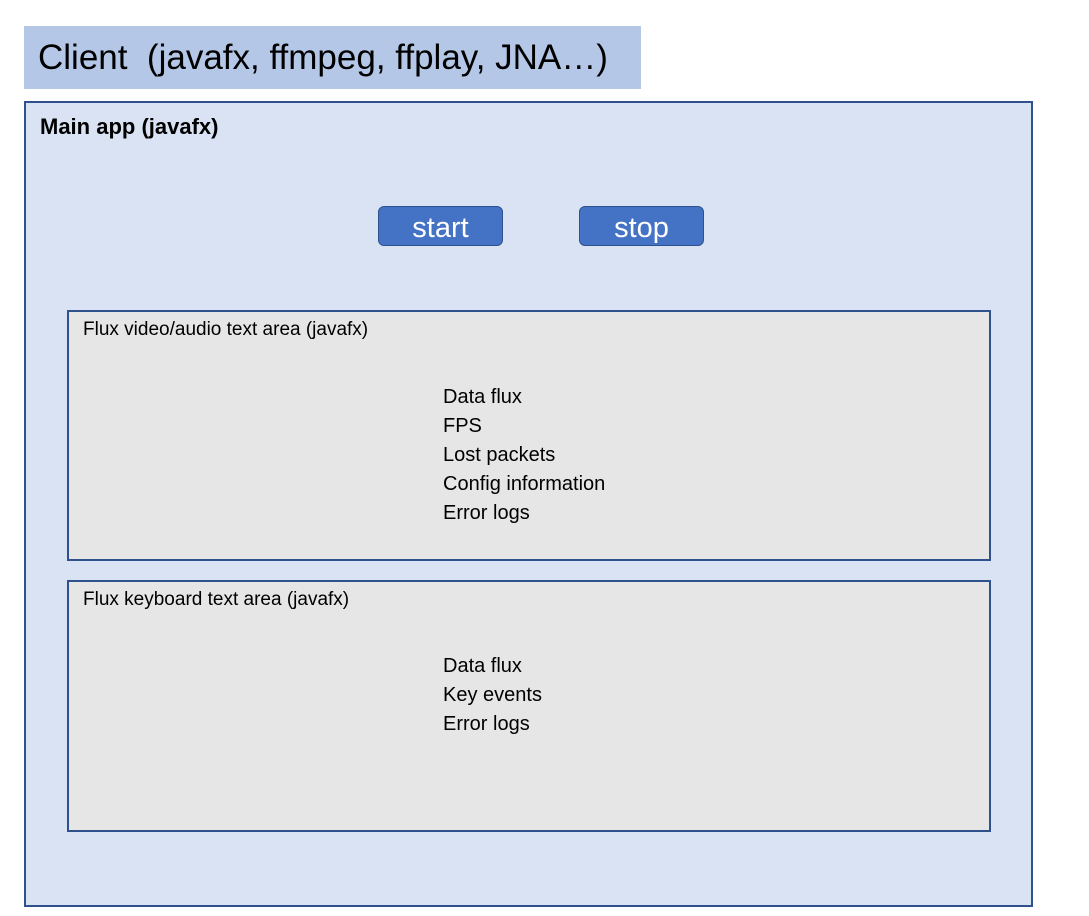  Describe the element at coordinates (462, 426) in the screenshot. I see `log-line: FPS` at that location.